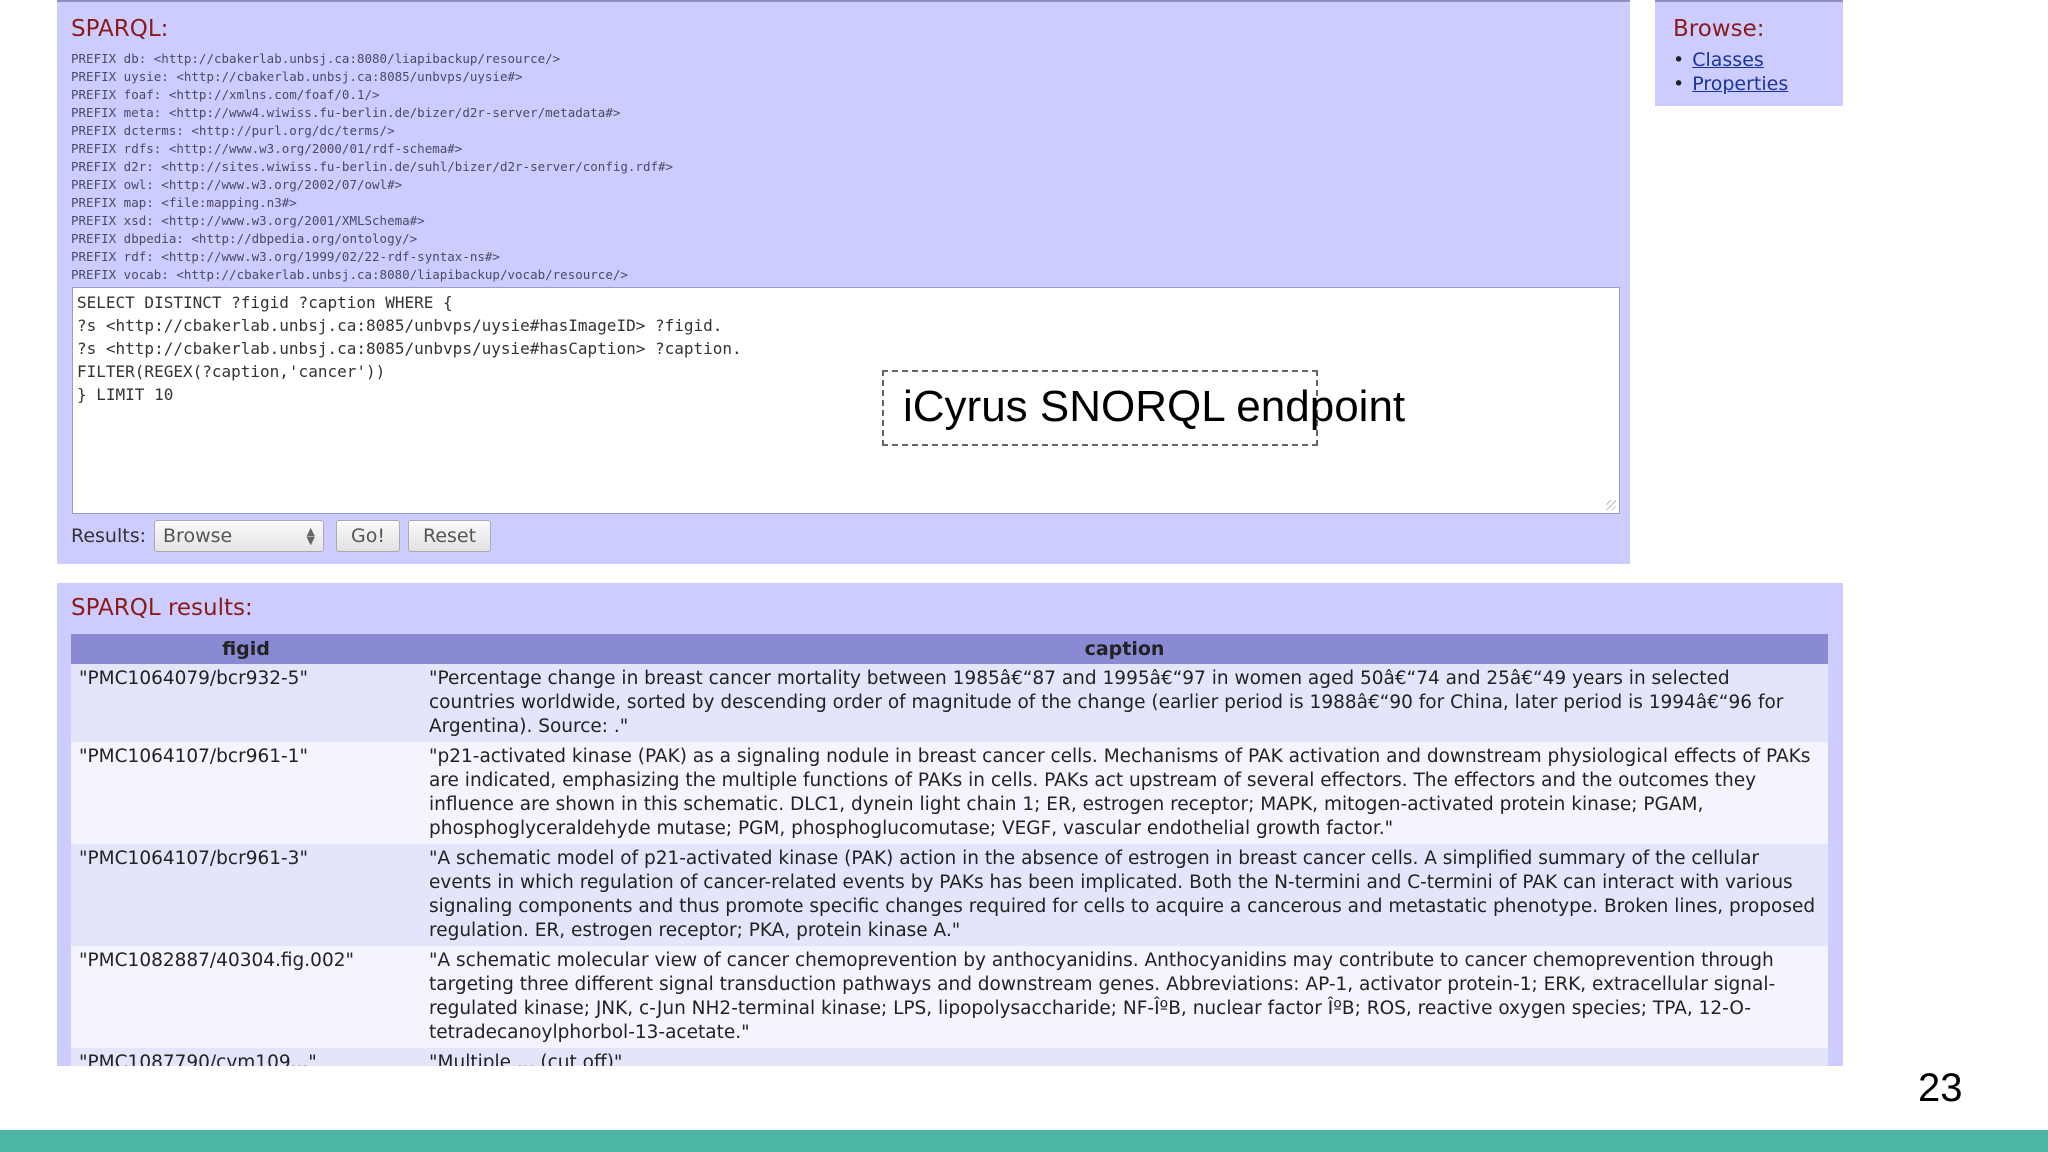  What do you see at coordinates (246, 997) in the screenshot?
I see `figid-cell: "PMC1082887/40304.fig.002"` at bounding box center [246, 997].